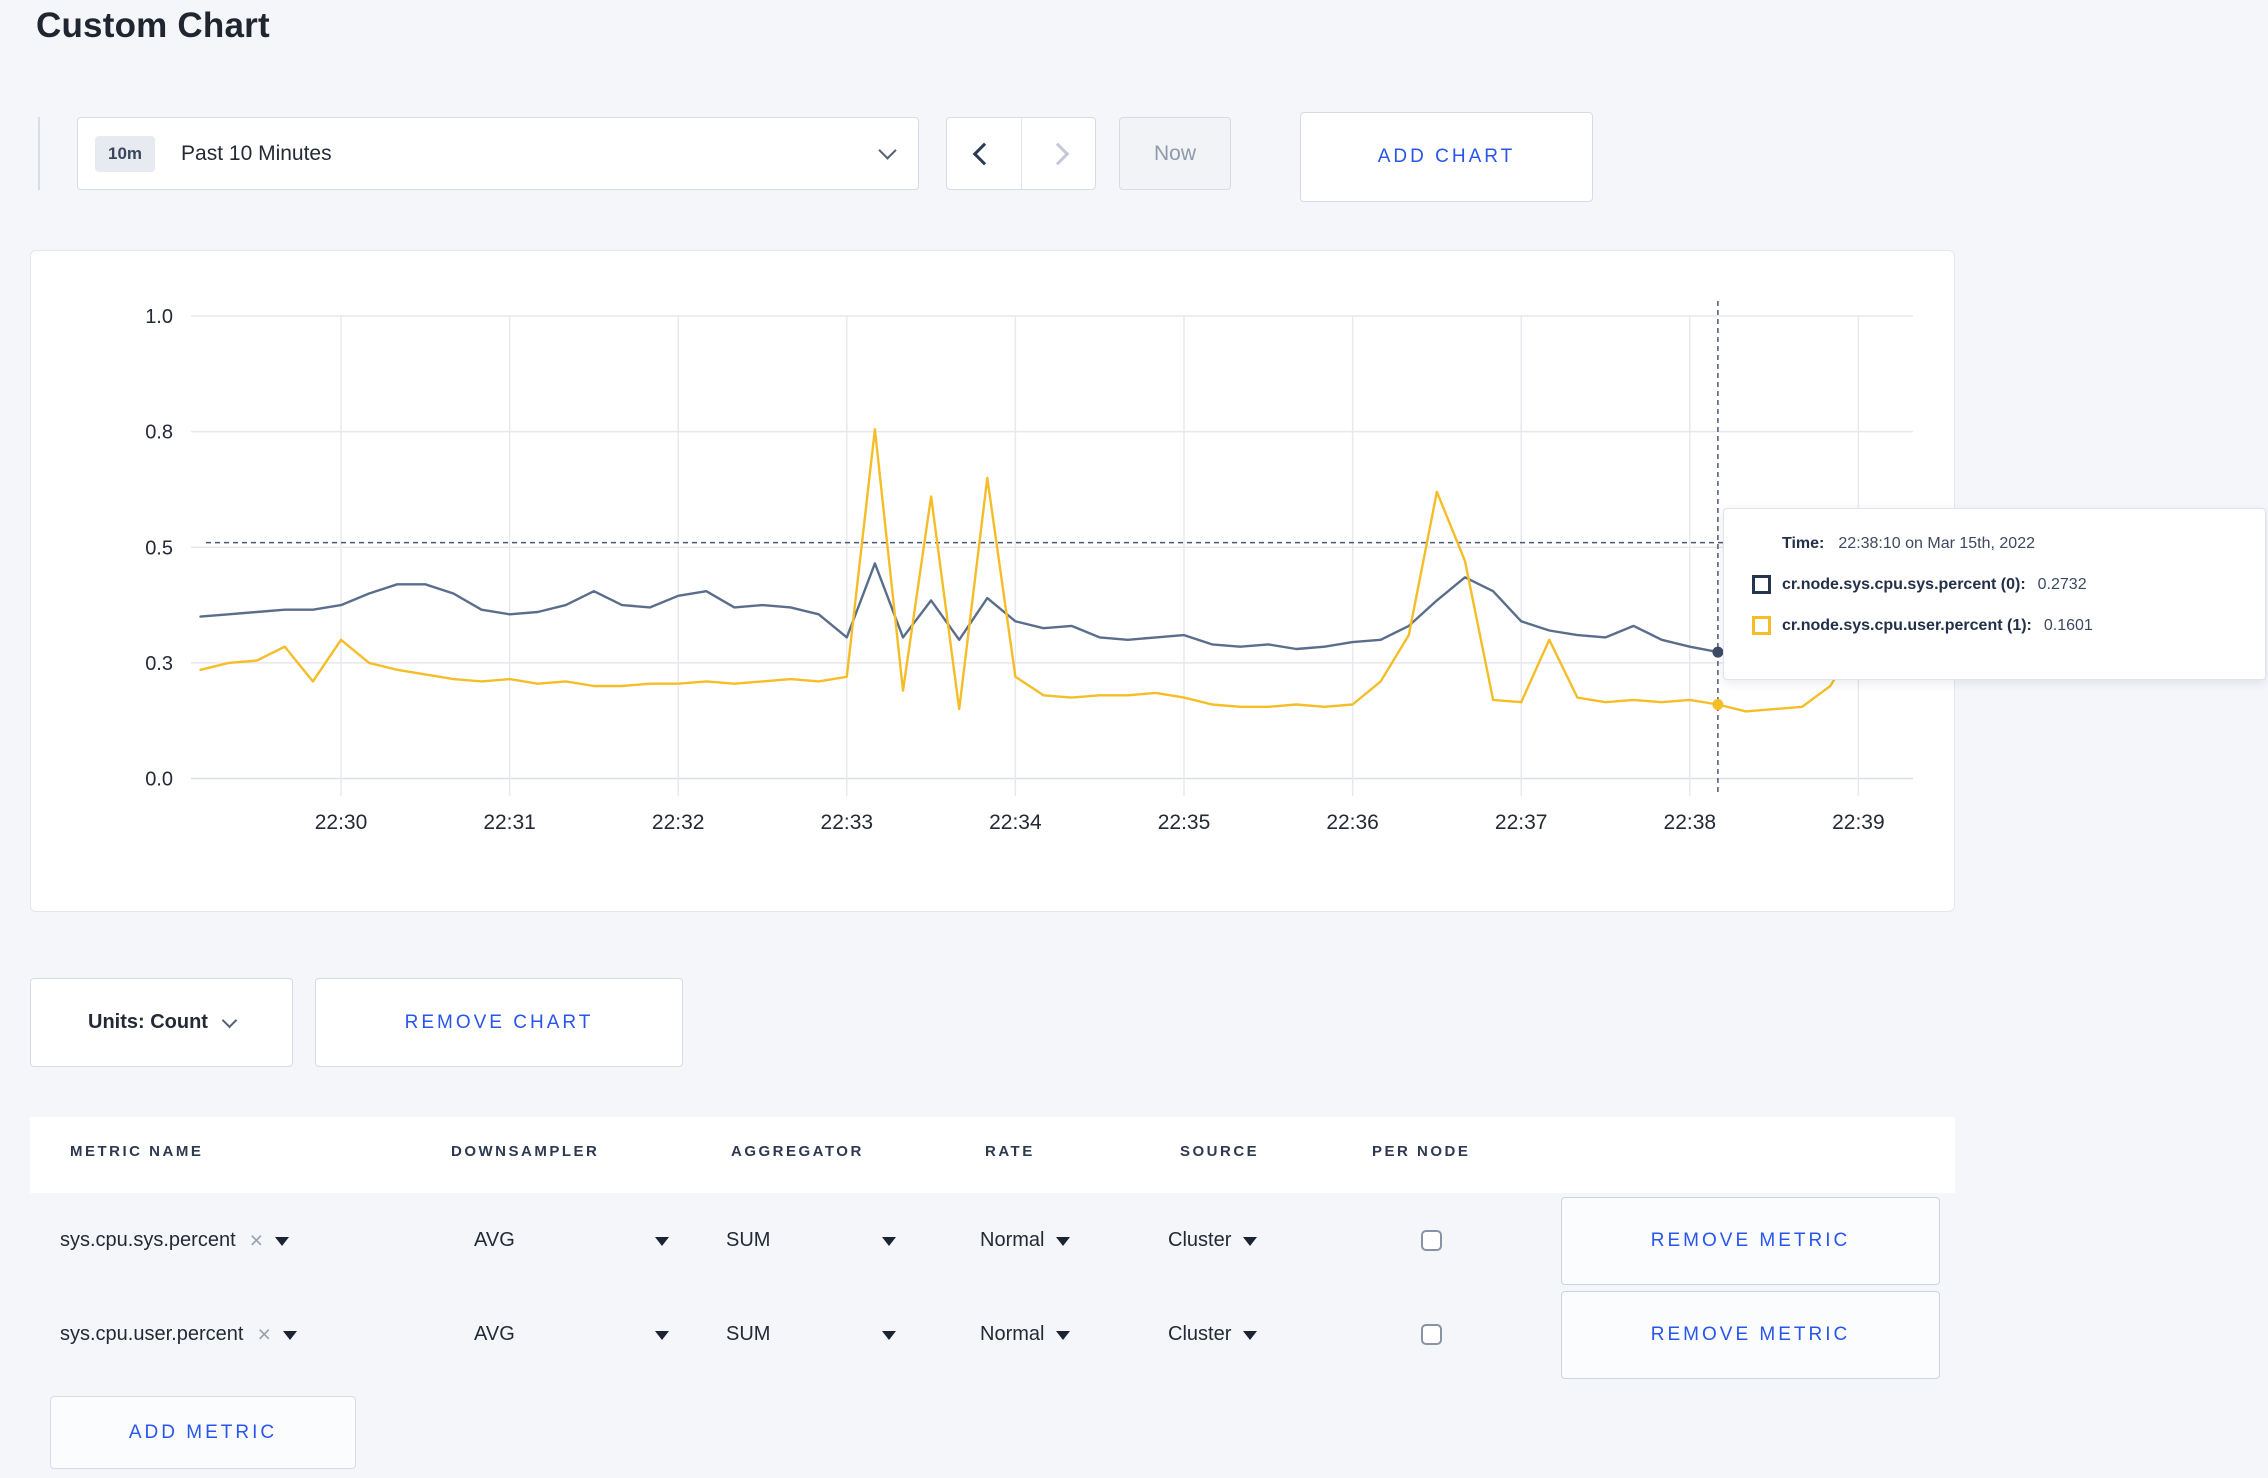 This screenshot has width=2268, height=1478. Describe the element at coordinates (125, 153) in the screenshot. I see `time-window-badge: 10m` at that location.